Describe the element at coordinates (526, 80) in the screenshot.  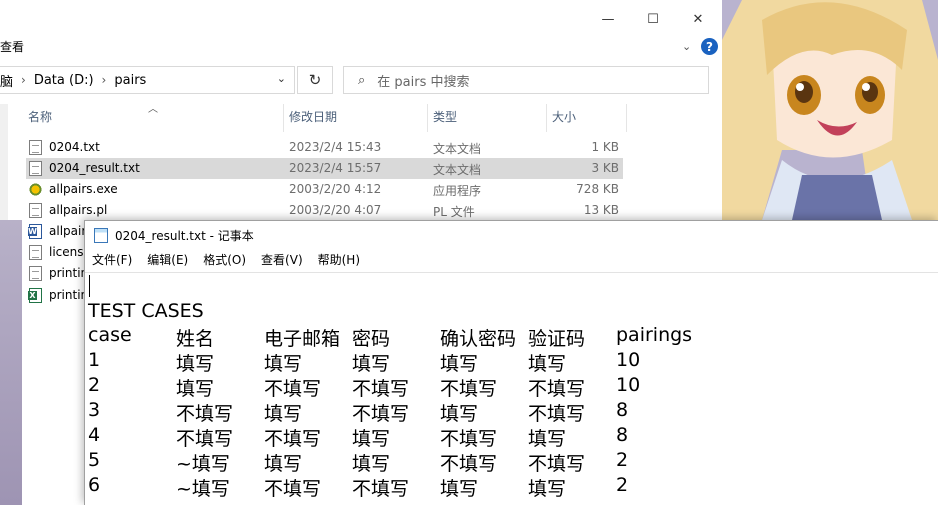
I see `search-input: ⌕ 在 pairs 中搜索` at that location.